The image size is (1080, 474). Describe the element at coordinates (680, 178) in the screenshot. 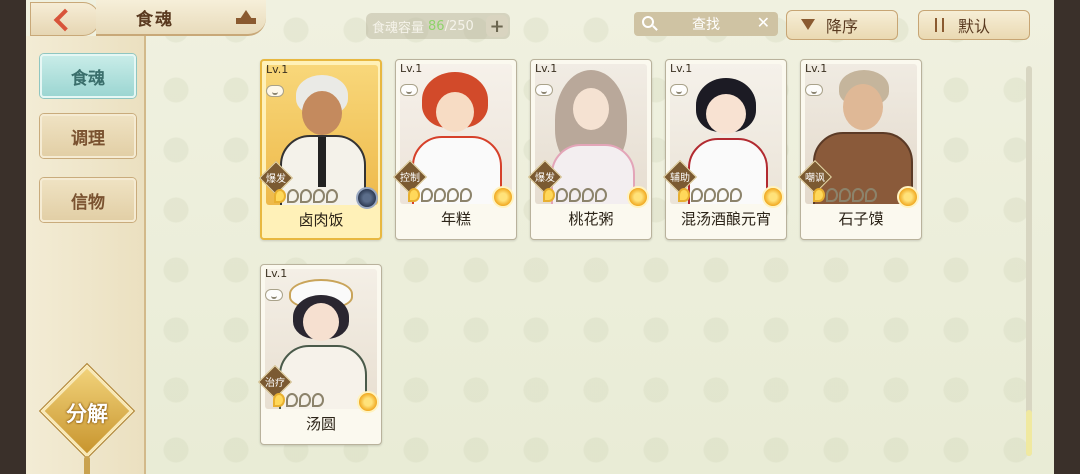

I see `role-label: 辅助` at that location.